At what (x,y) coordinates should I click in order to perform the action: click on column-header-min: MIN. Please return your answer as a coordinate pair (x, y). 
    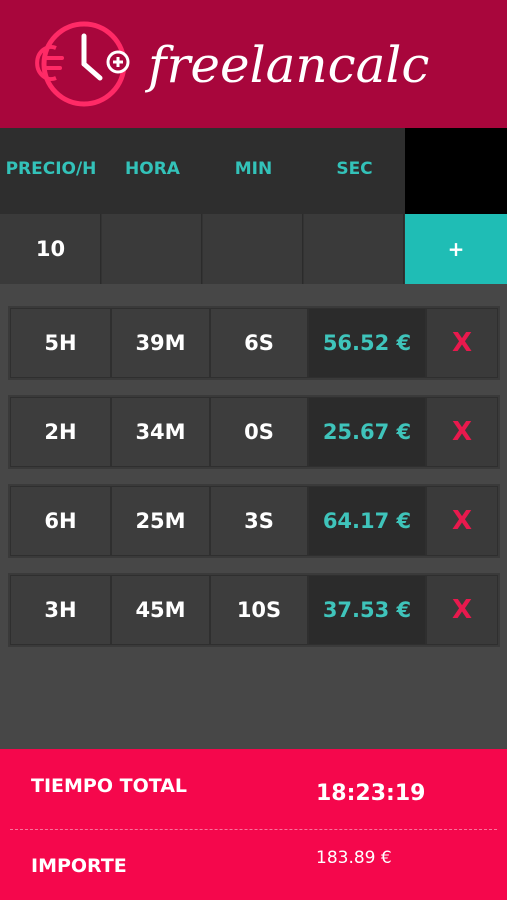
    Looking at the image, I should click on (253, 169).